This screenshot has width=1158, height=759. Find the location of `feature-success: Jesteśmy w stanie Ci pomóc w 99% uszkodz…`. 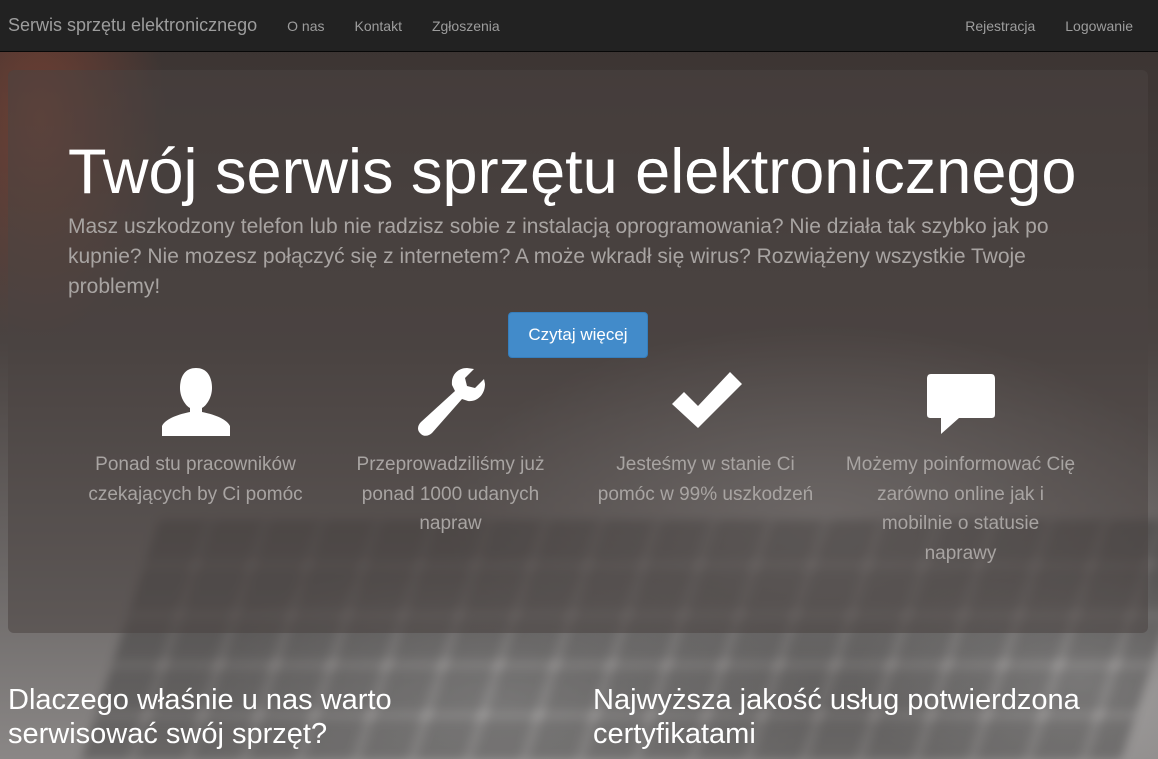

feature-success: Jesteśmy w stanie Ci pomóc w 99% uszkodz… is located at coordinates (705, 435).